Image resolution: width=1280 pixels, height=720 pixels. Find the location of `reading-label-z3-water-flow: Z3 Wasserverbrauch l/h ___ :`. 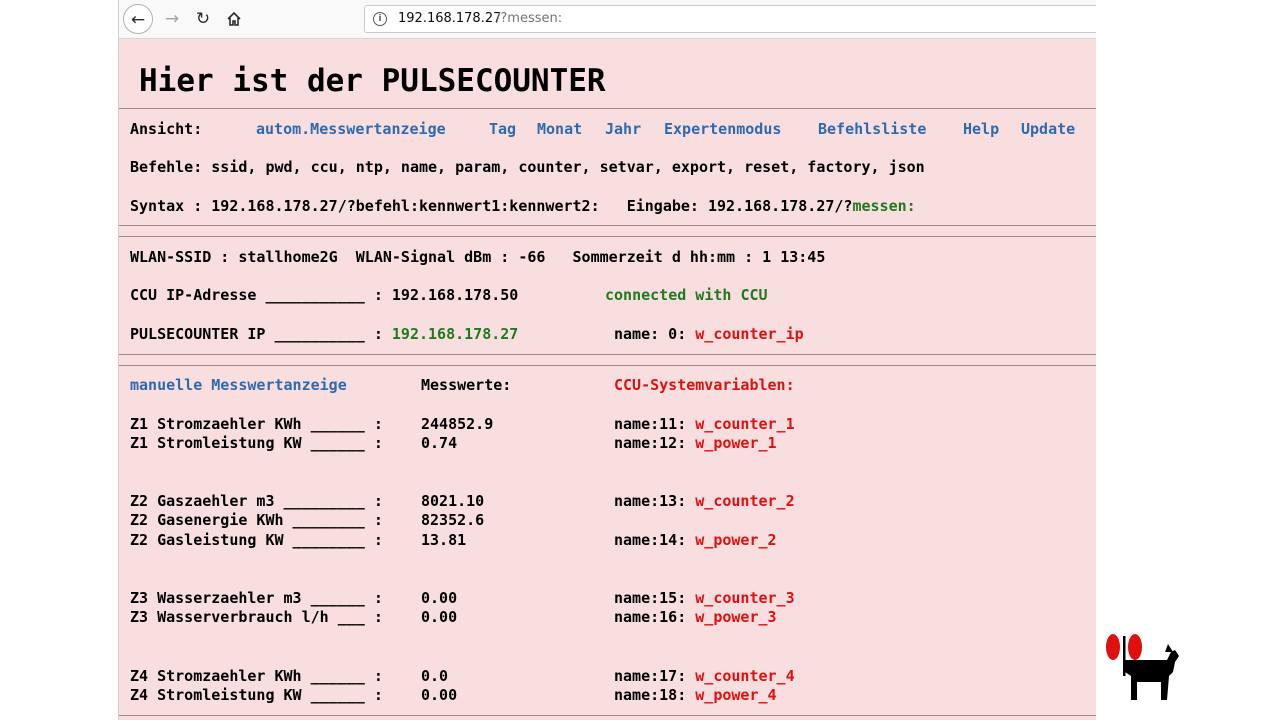

reading-label-z3-water-flow: Z3 Wasserverbrauch l/h ___ : is located at coordinates (256, 617).